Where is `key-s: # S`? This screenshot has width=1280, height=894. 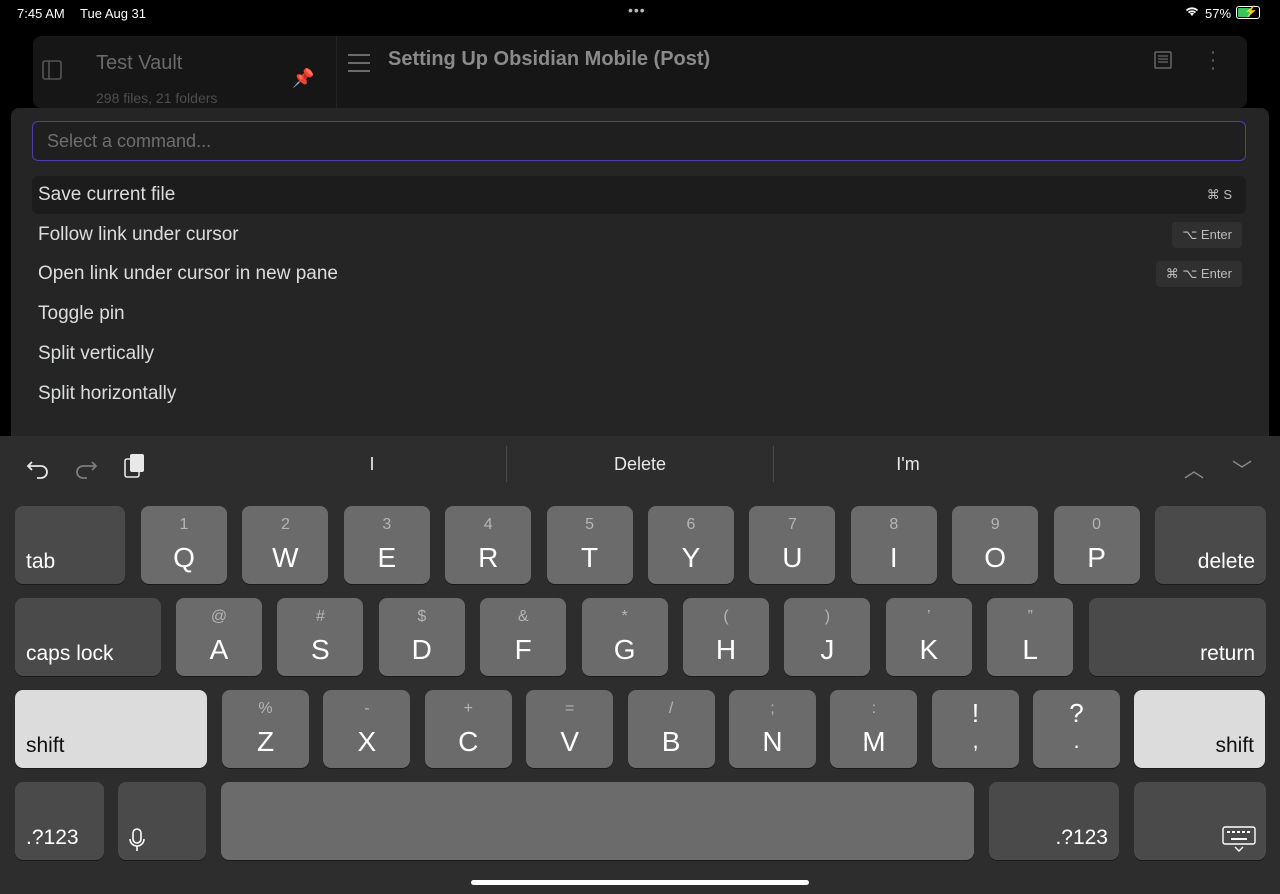 key-s: # S is located at coordinates (320, 637).